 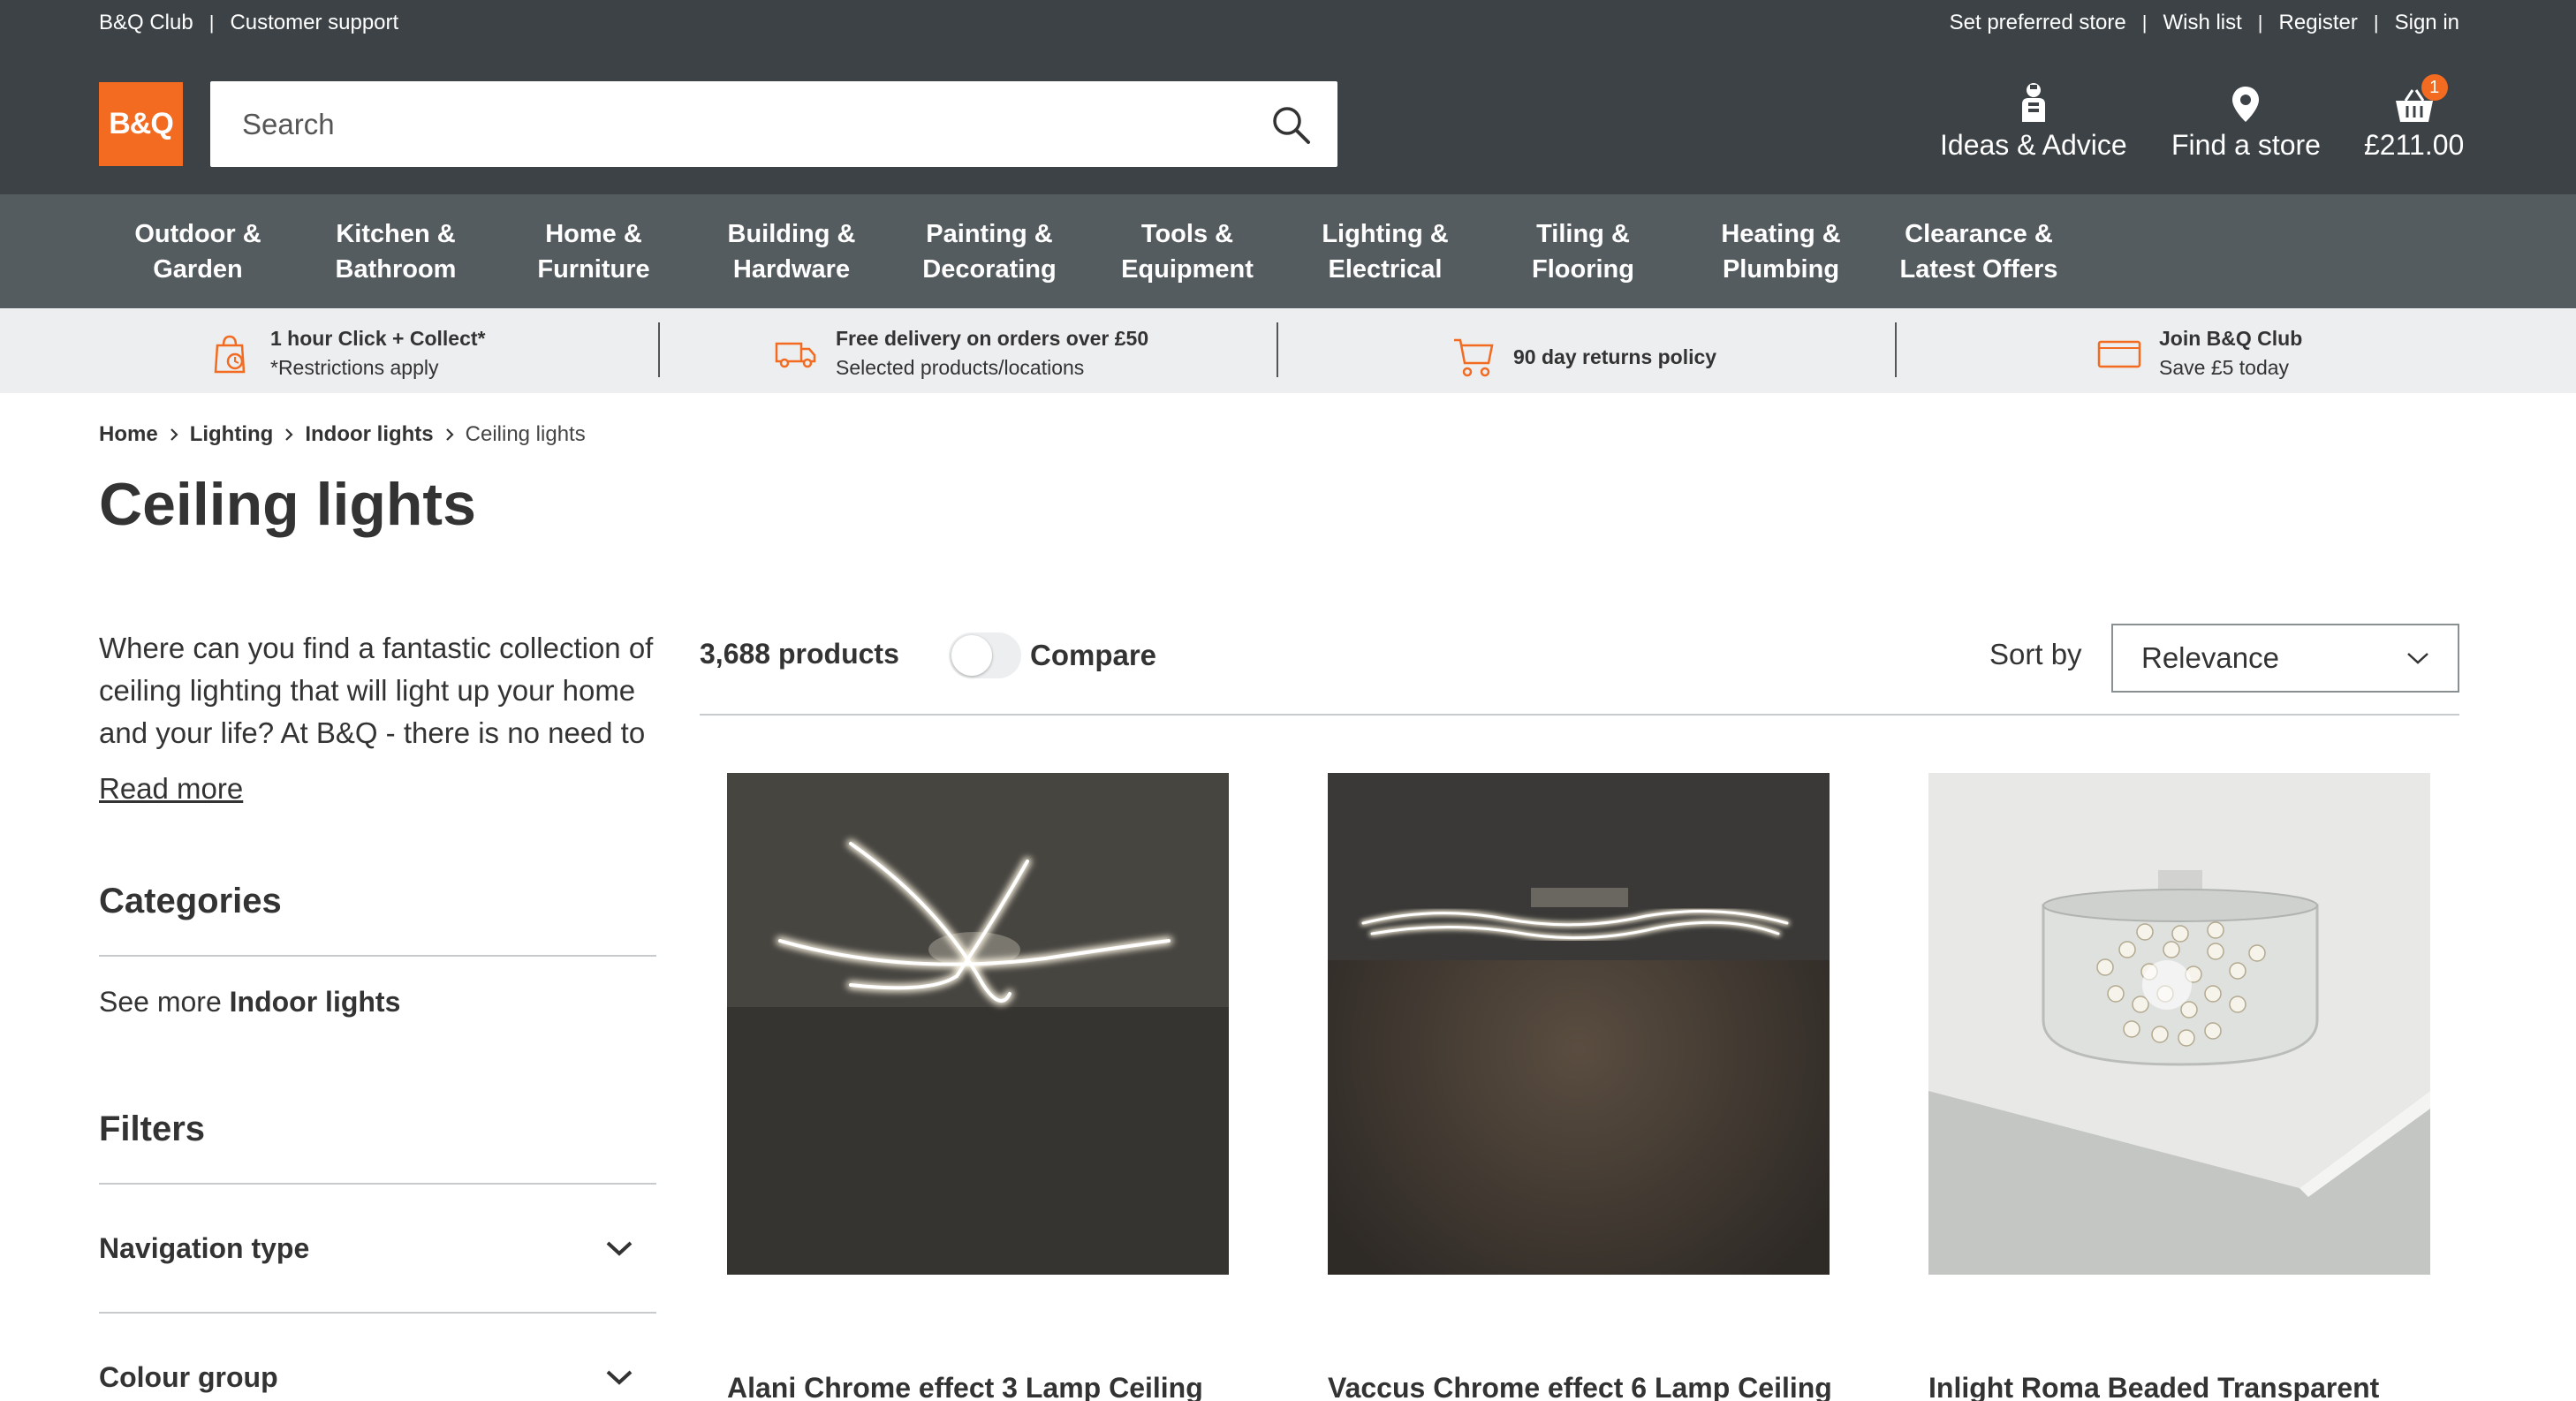 I want to click on product-photo-led-spiral-light, so click(x=978, y=1024).